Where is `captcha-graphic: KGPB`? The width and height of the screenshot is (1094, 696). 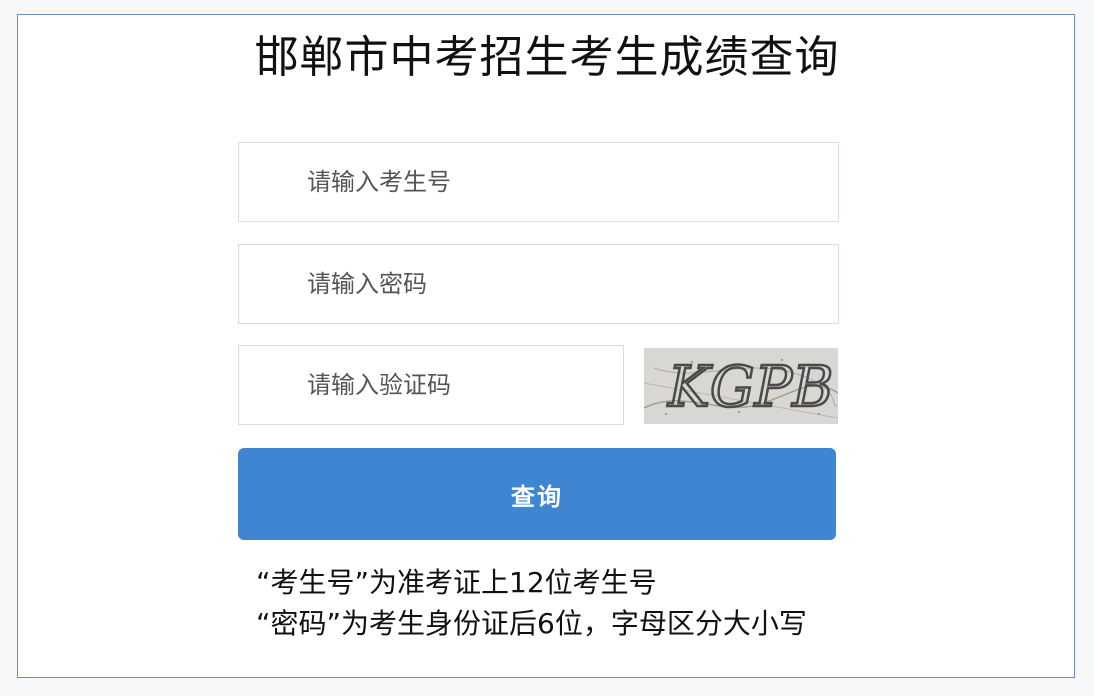
captcha-graphic: KGPB is located at coordinates (741, 386).